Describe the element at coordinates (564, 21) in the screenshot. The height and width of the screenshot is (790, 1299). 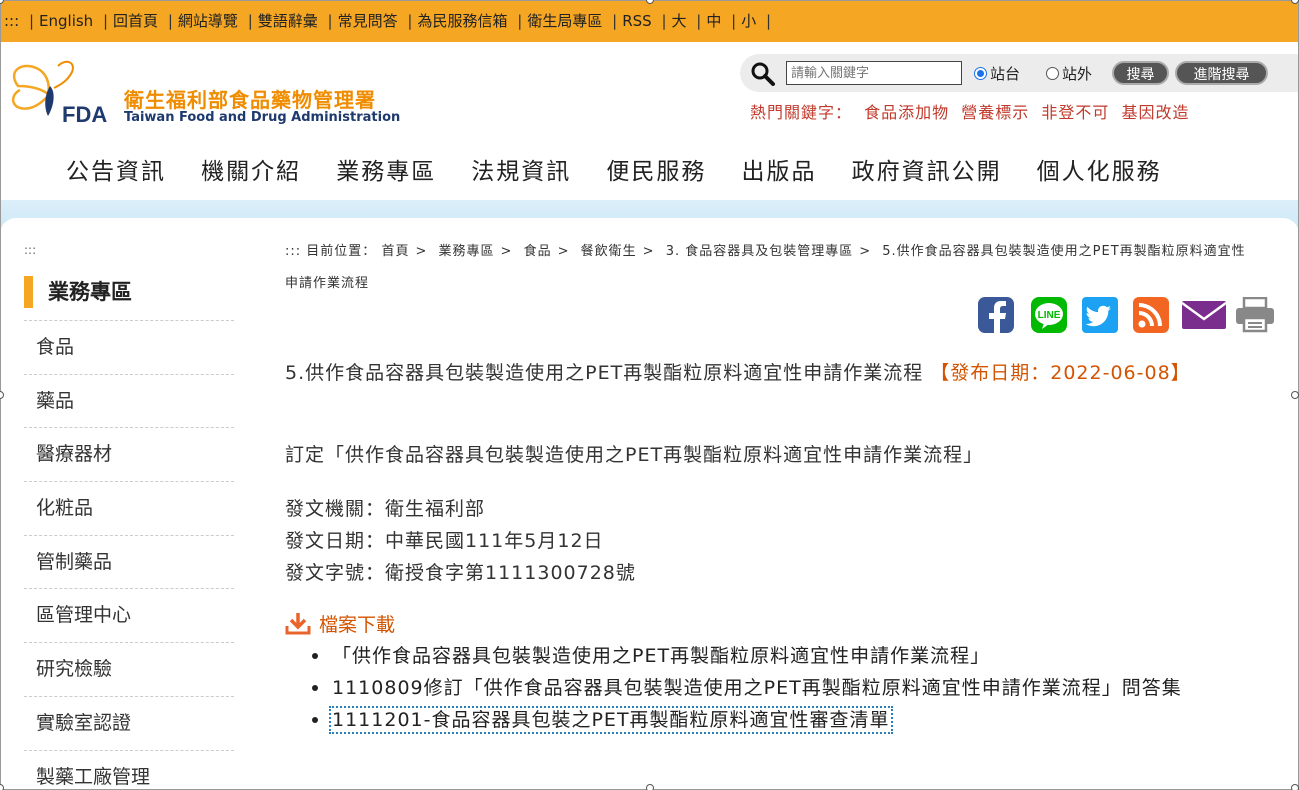
I see `link-health-bureau: 衛生局專區` at that location.